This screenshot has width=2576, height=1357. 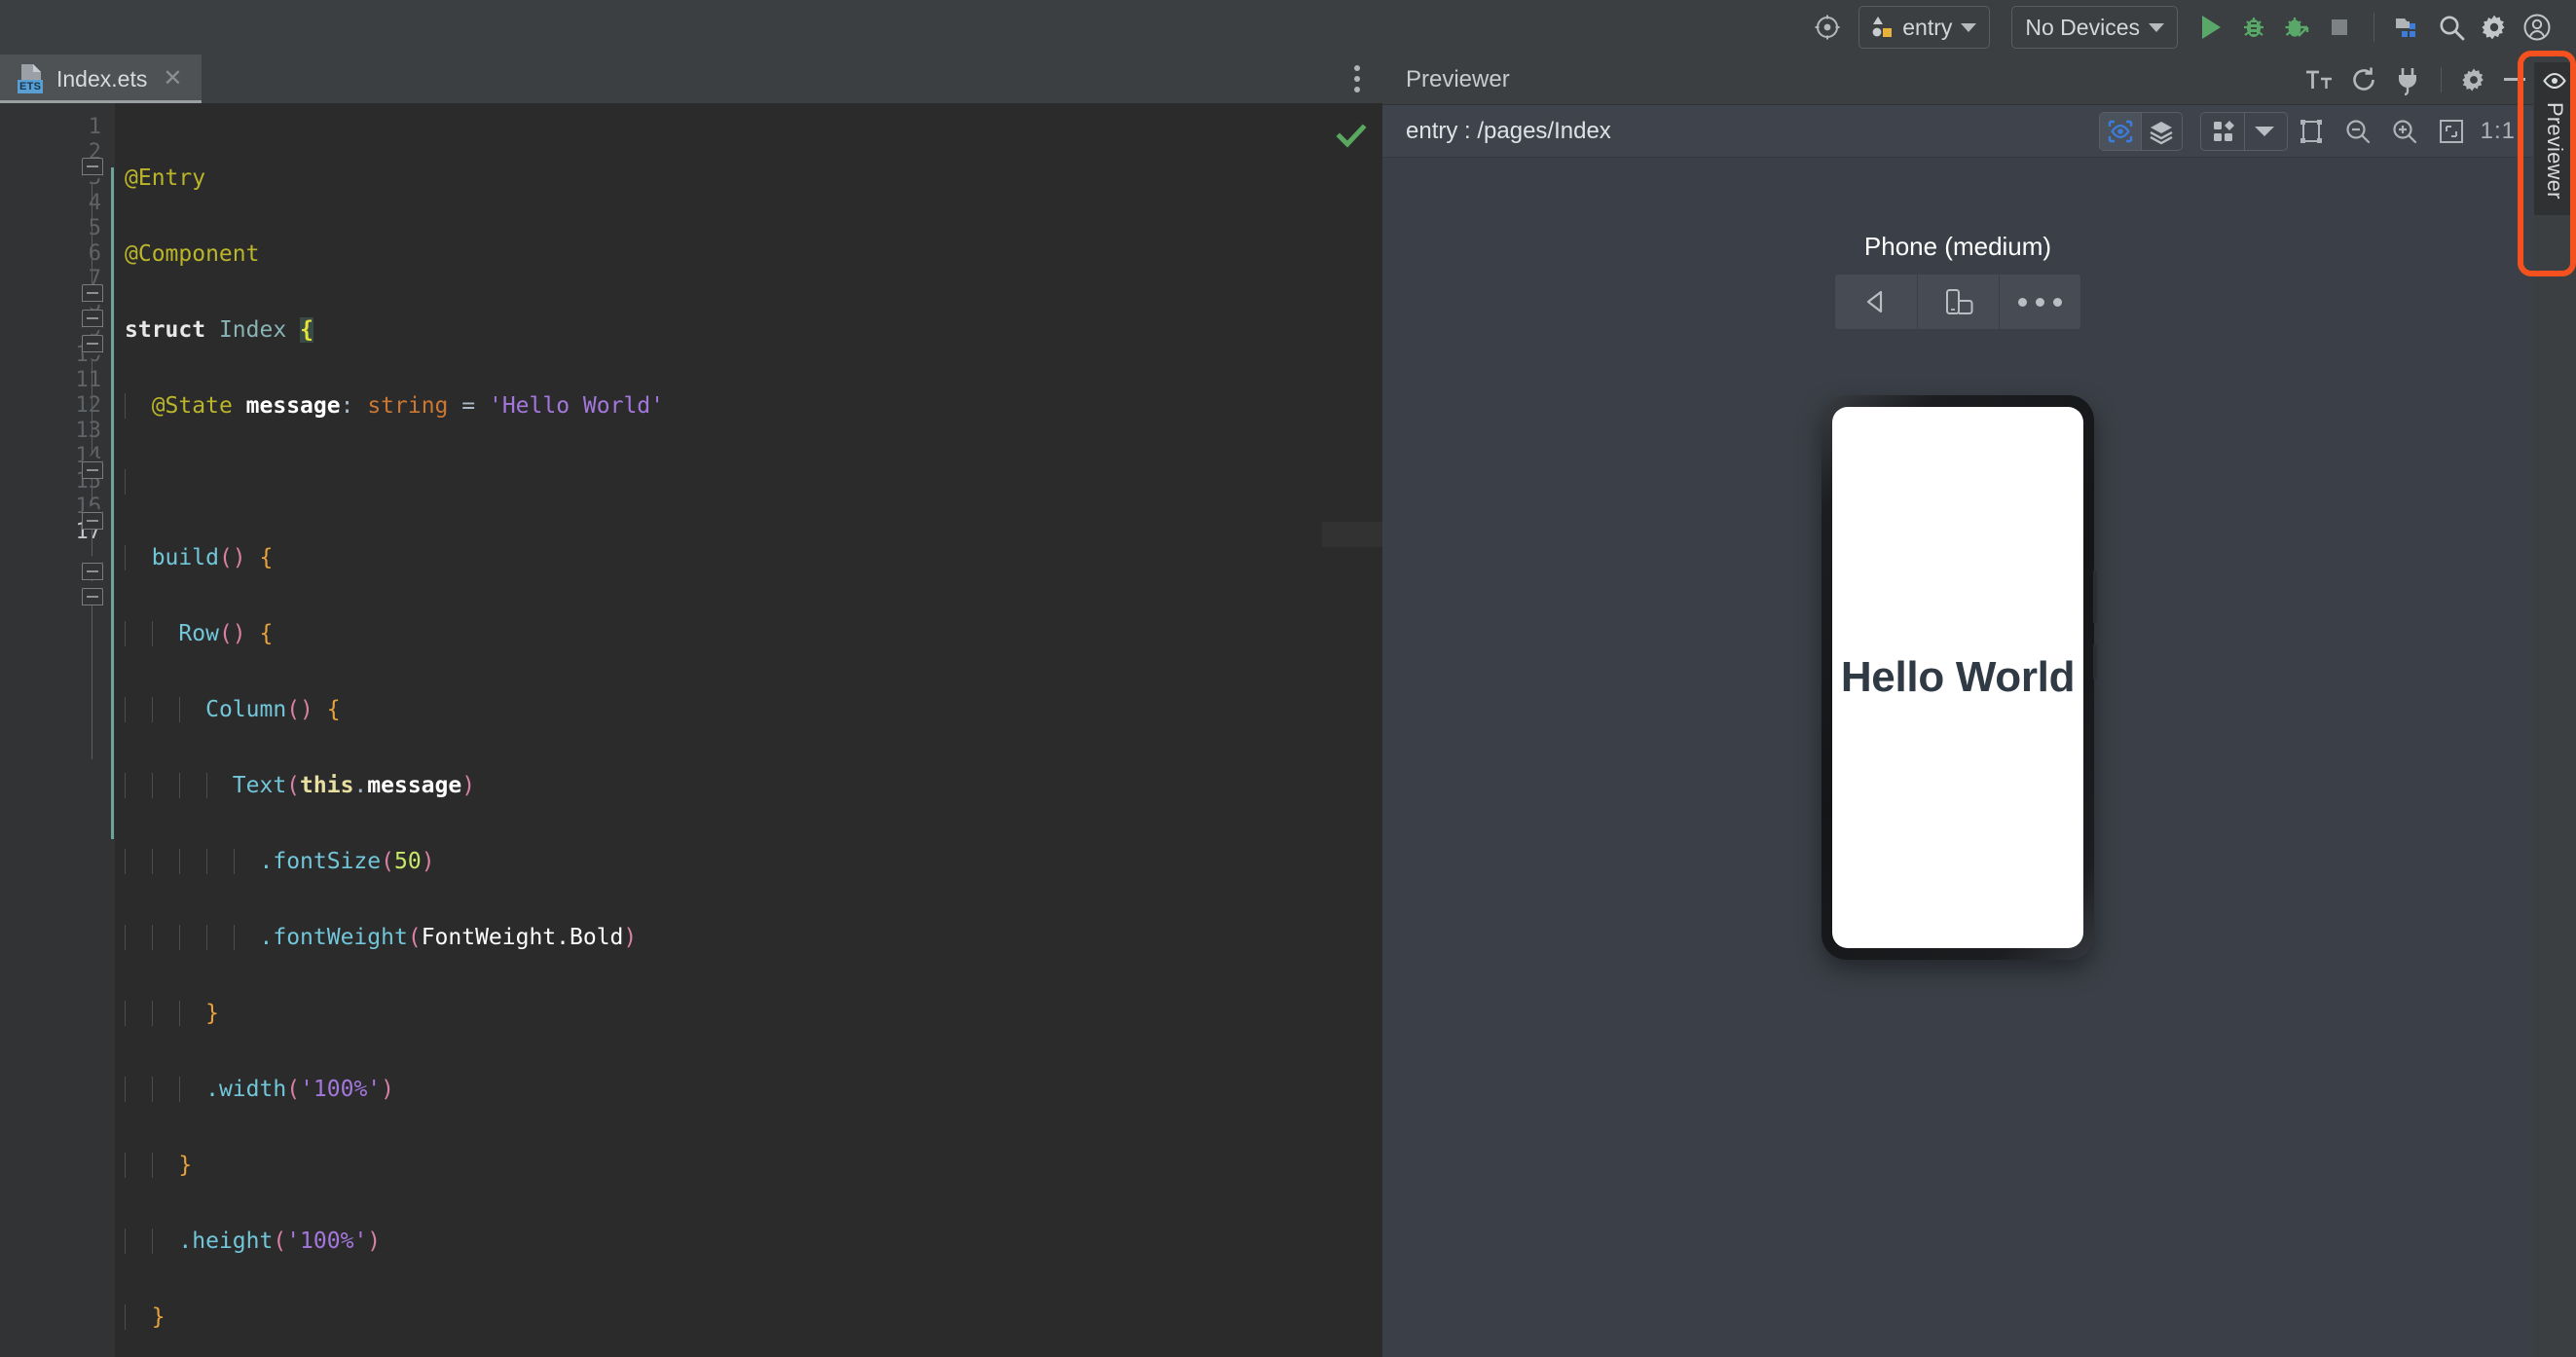 What do you see at coordinates (1927, 27) in the screenshot?
I see `module-selector-label: entry` at bounding box center [1927, 27].